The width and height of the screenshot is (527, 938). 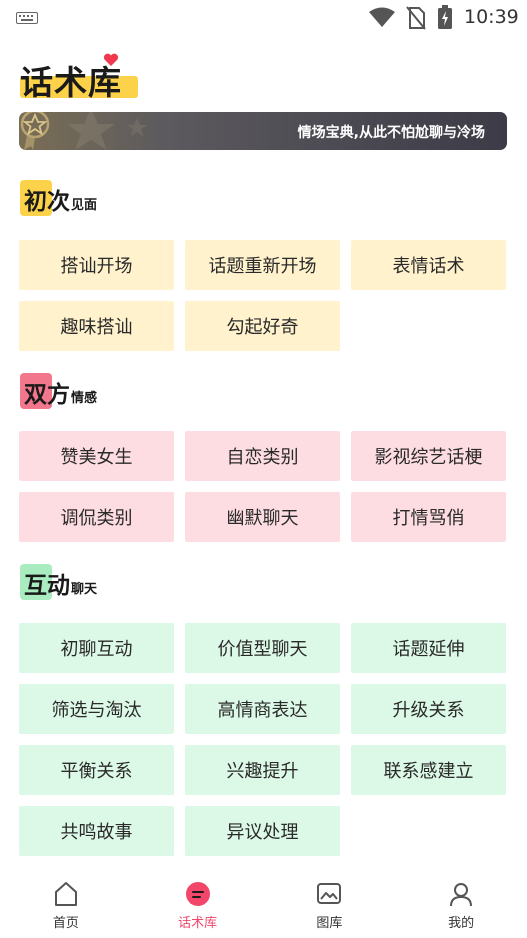 I want to click on section-subtitle: 情感, so click(x=84, y=398).